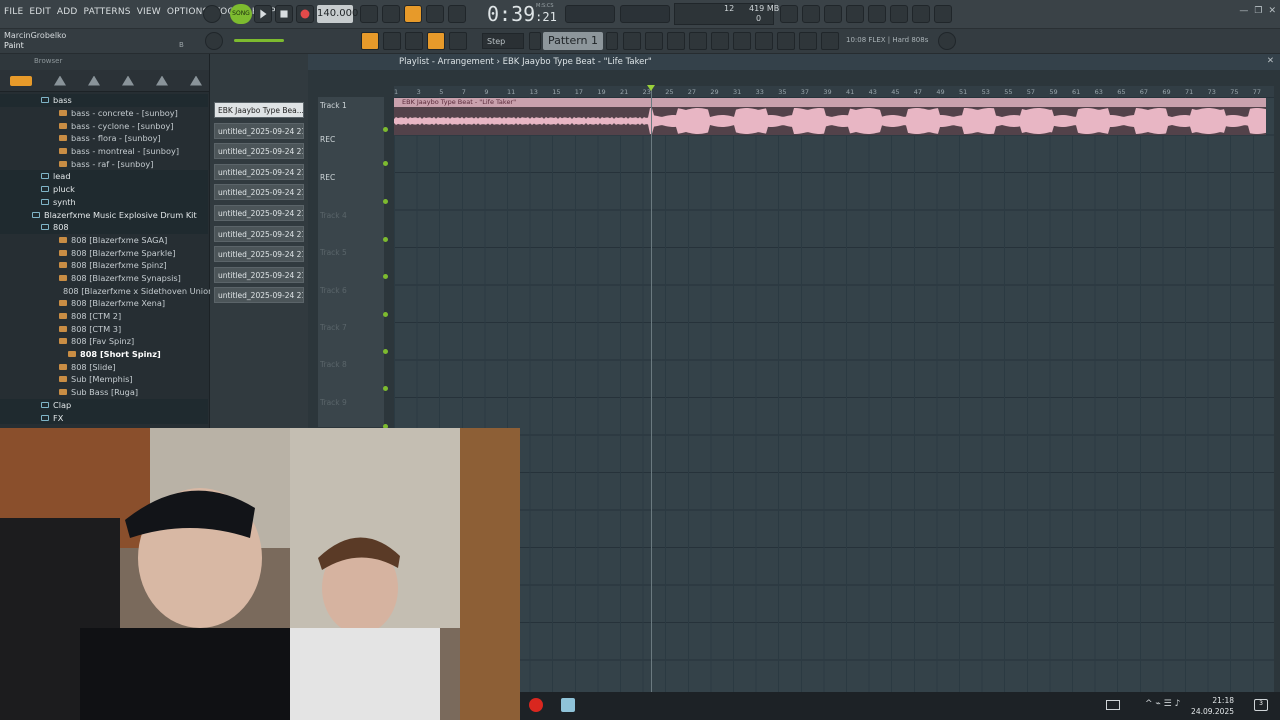 Image resolution: width=1280 pixels, height=720 pixels. Describe the element at coordinates (830, 102) in the screenshot. I see `audio-clip-label: EBK Jaaybo Type Beat - "Life Taker"` at that location.